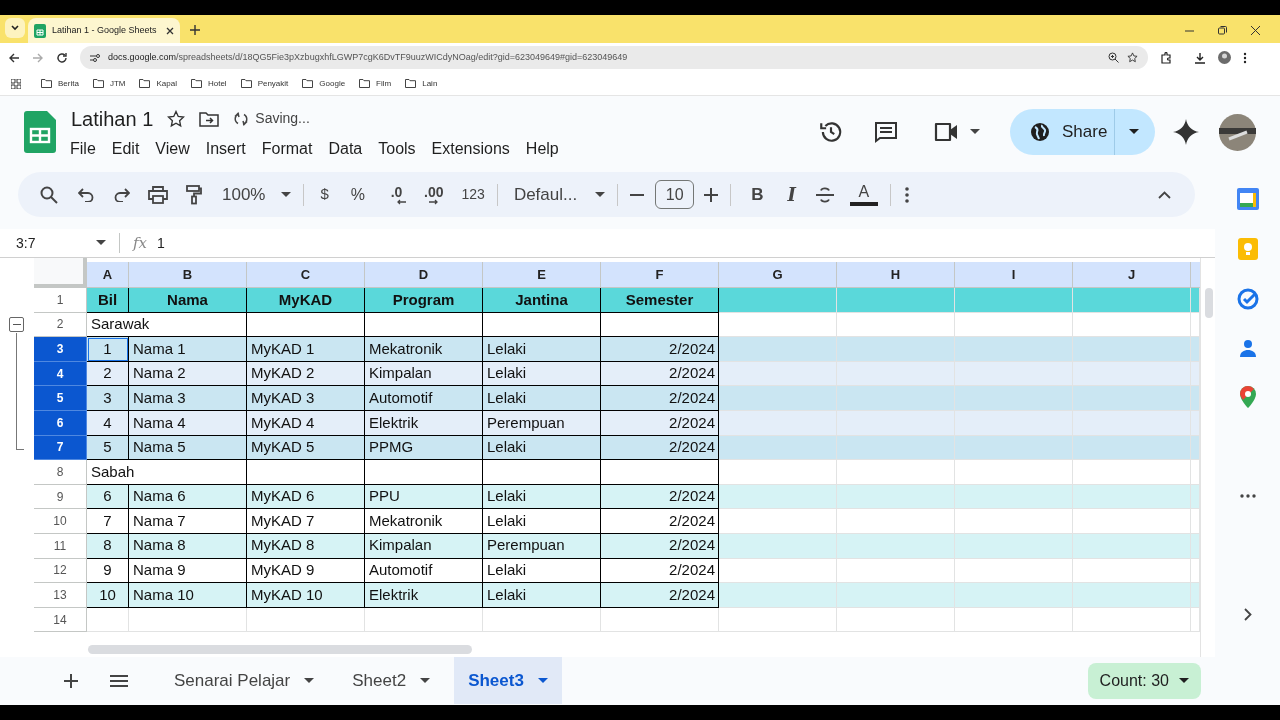 The image size is (1280, 720). What do you see at coordinates (71, 680) in the screenshot?
I see `add-sheet-icon` at bounding box center [71, 680].